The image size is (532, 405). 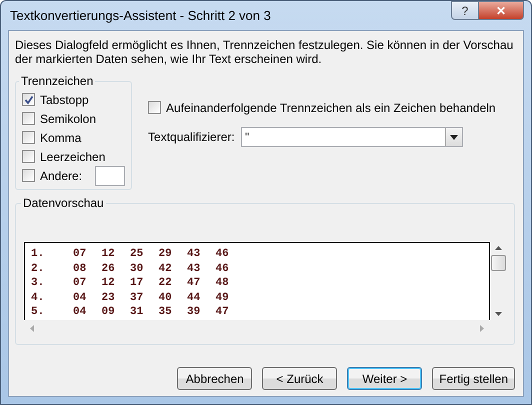 What do you see at coordinates (165, 298) in the screenshot?
I see `preview-cell-text: 40` at bounding box center [165, 298].